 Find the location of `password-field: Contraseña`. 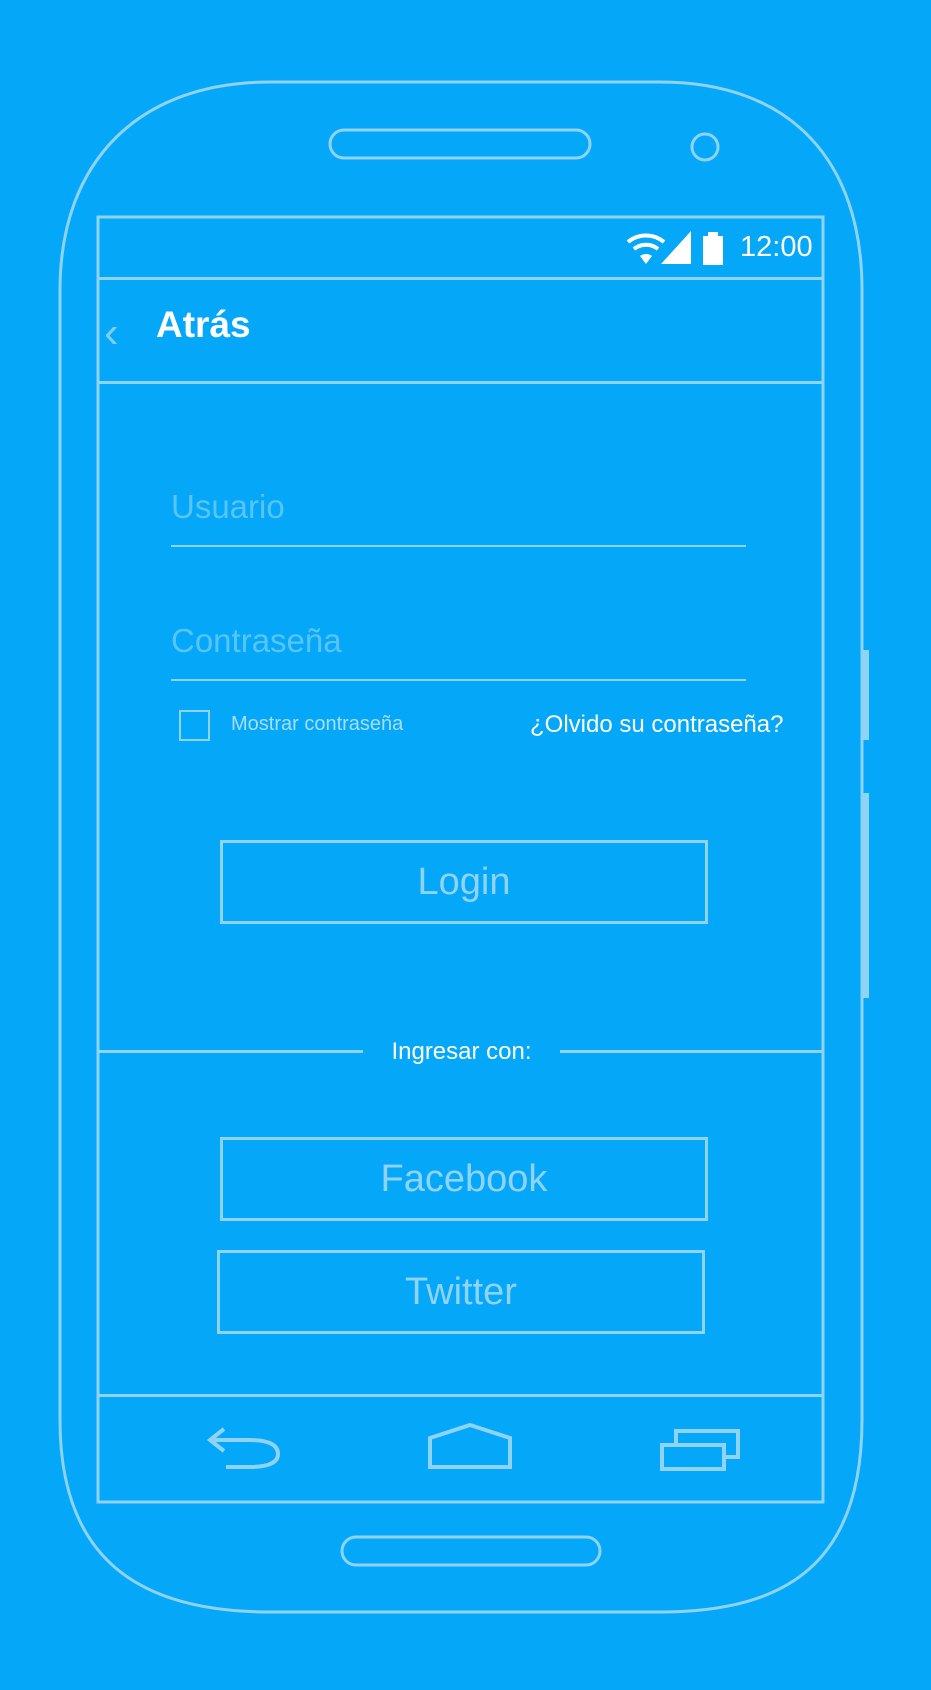

password-field: Contraseña is located at coordinates (458, 648).